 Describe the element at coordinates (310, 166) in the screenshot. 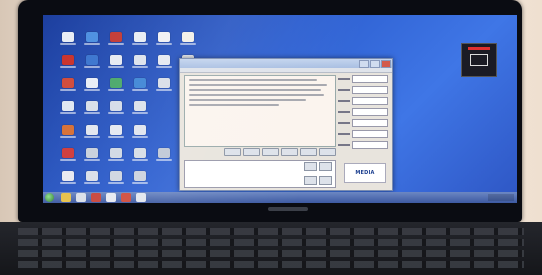

I see `send-button` at that location.